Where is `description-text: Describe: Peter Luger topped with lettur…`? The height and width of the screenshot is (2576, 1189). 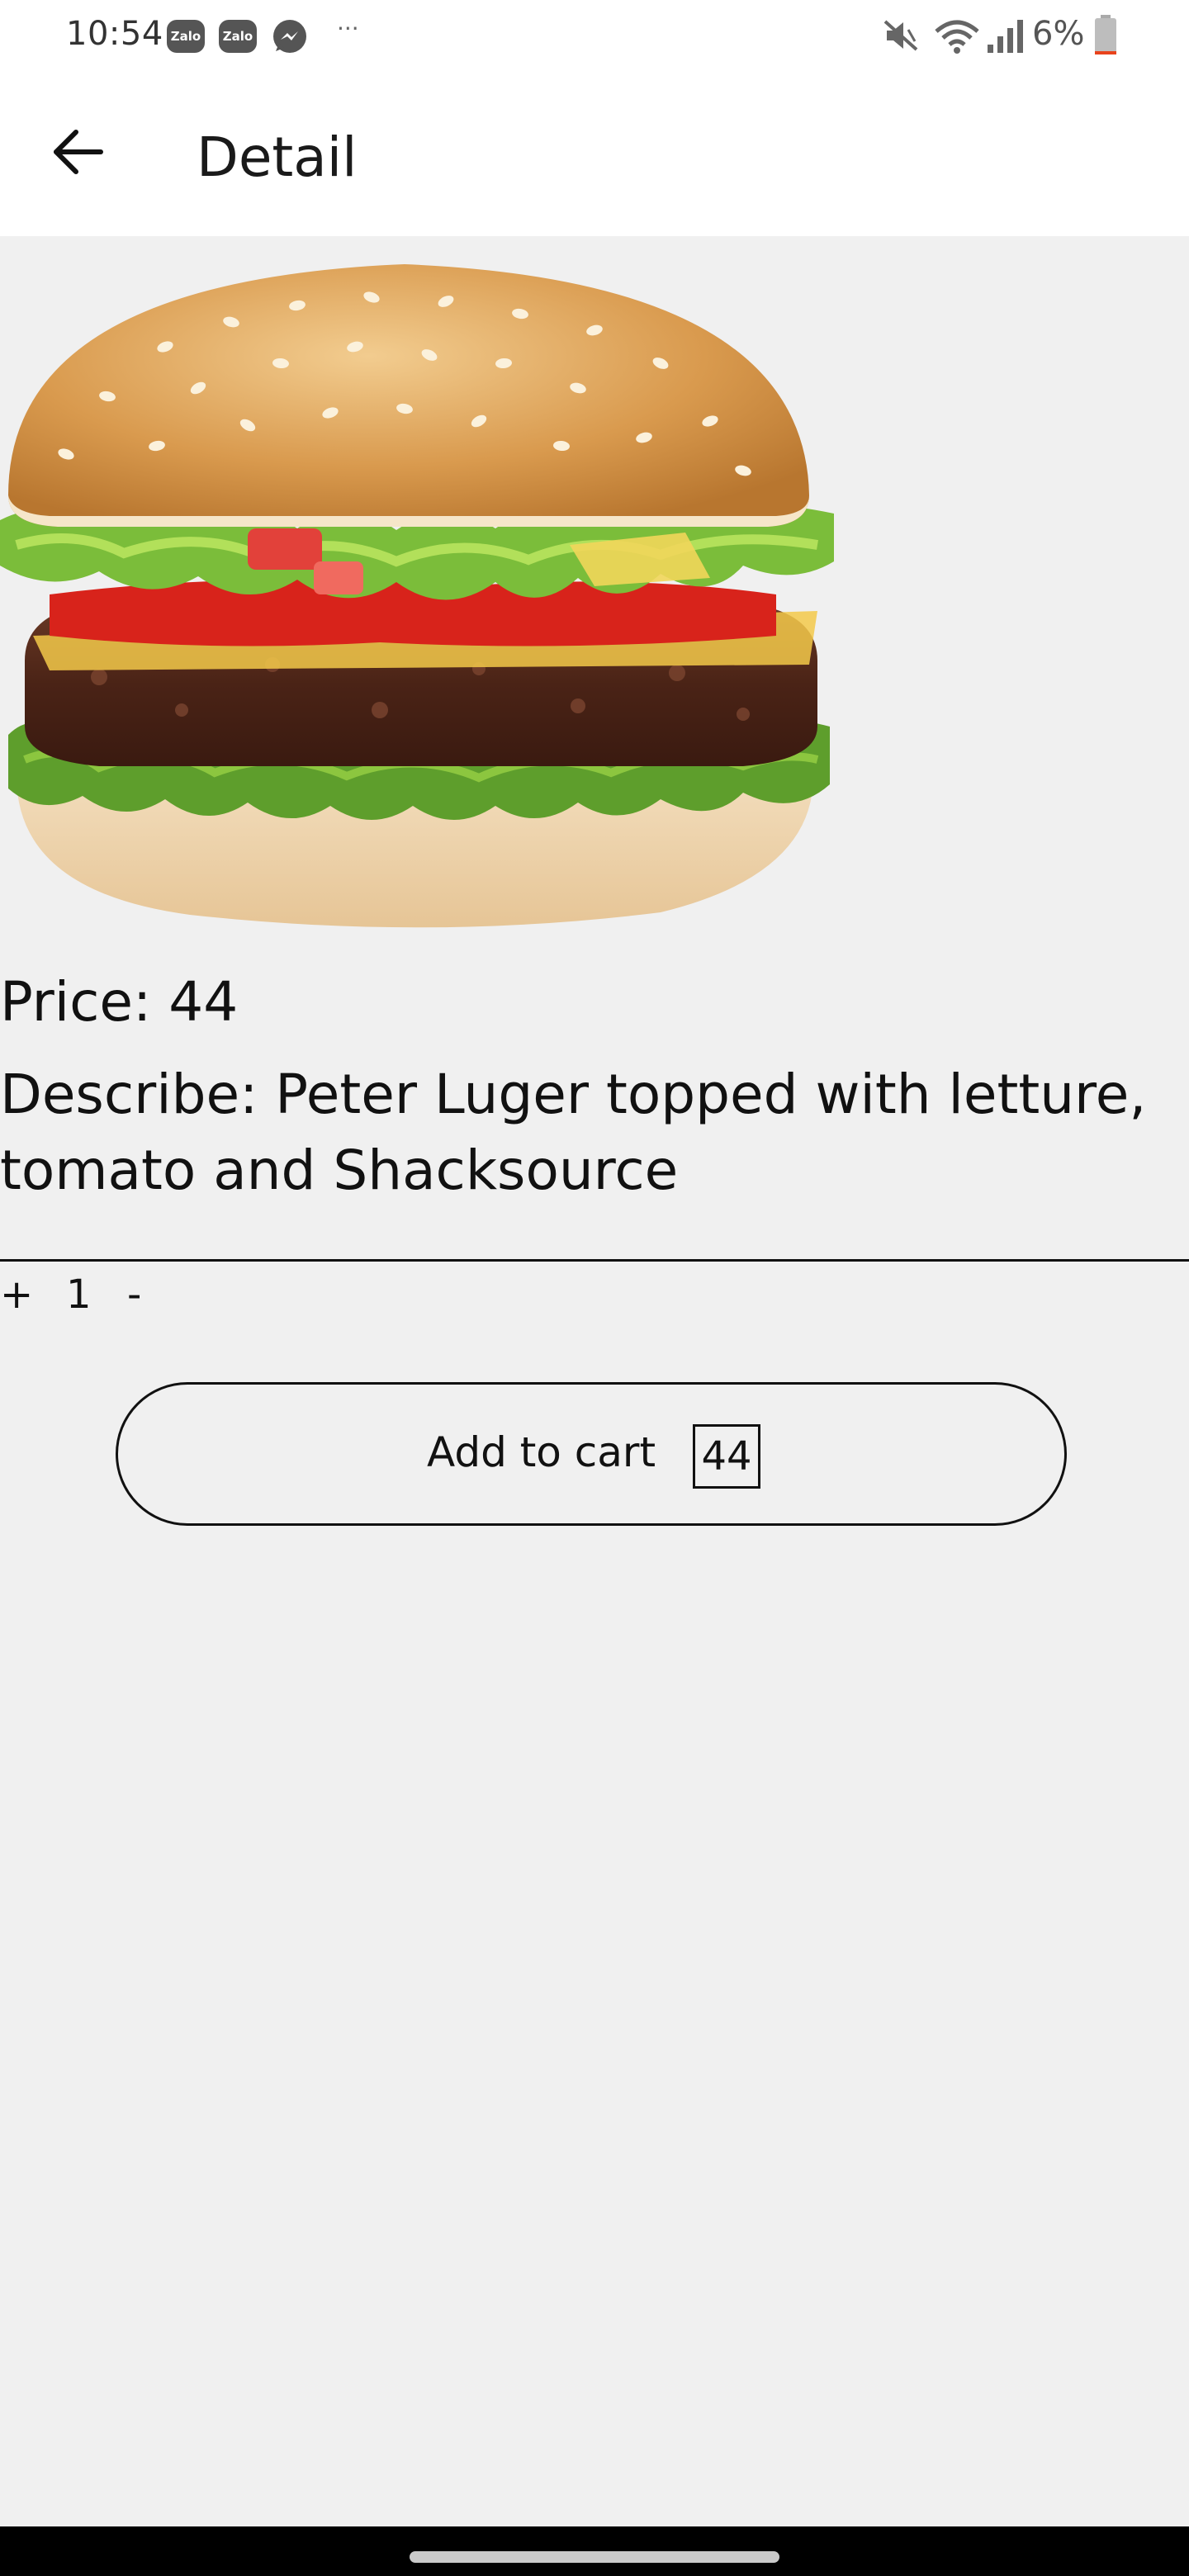 description-text: Describe: Peter Luger topped with lettur… is located at coordinates (573, 1132).